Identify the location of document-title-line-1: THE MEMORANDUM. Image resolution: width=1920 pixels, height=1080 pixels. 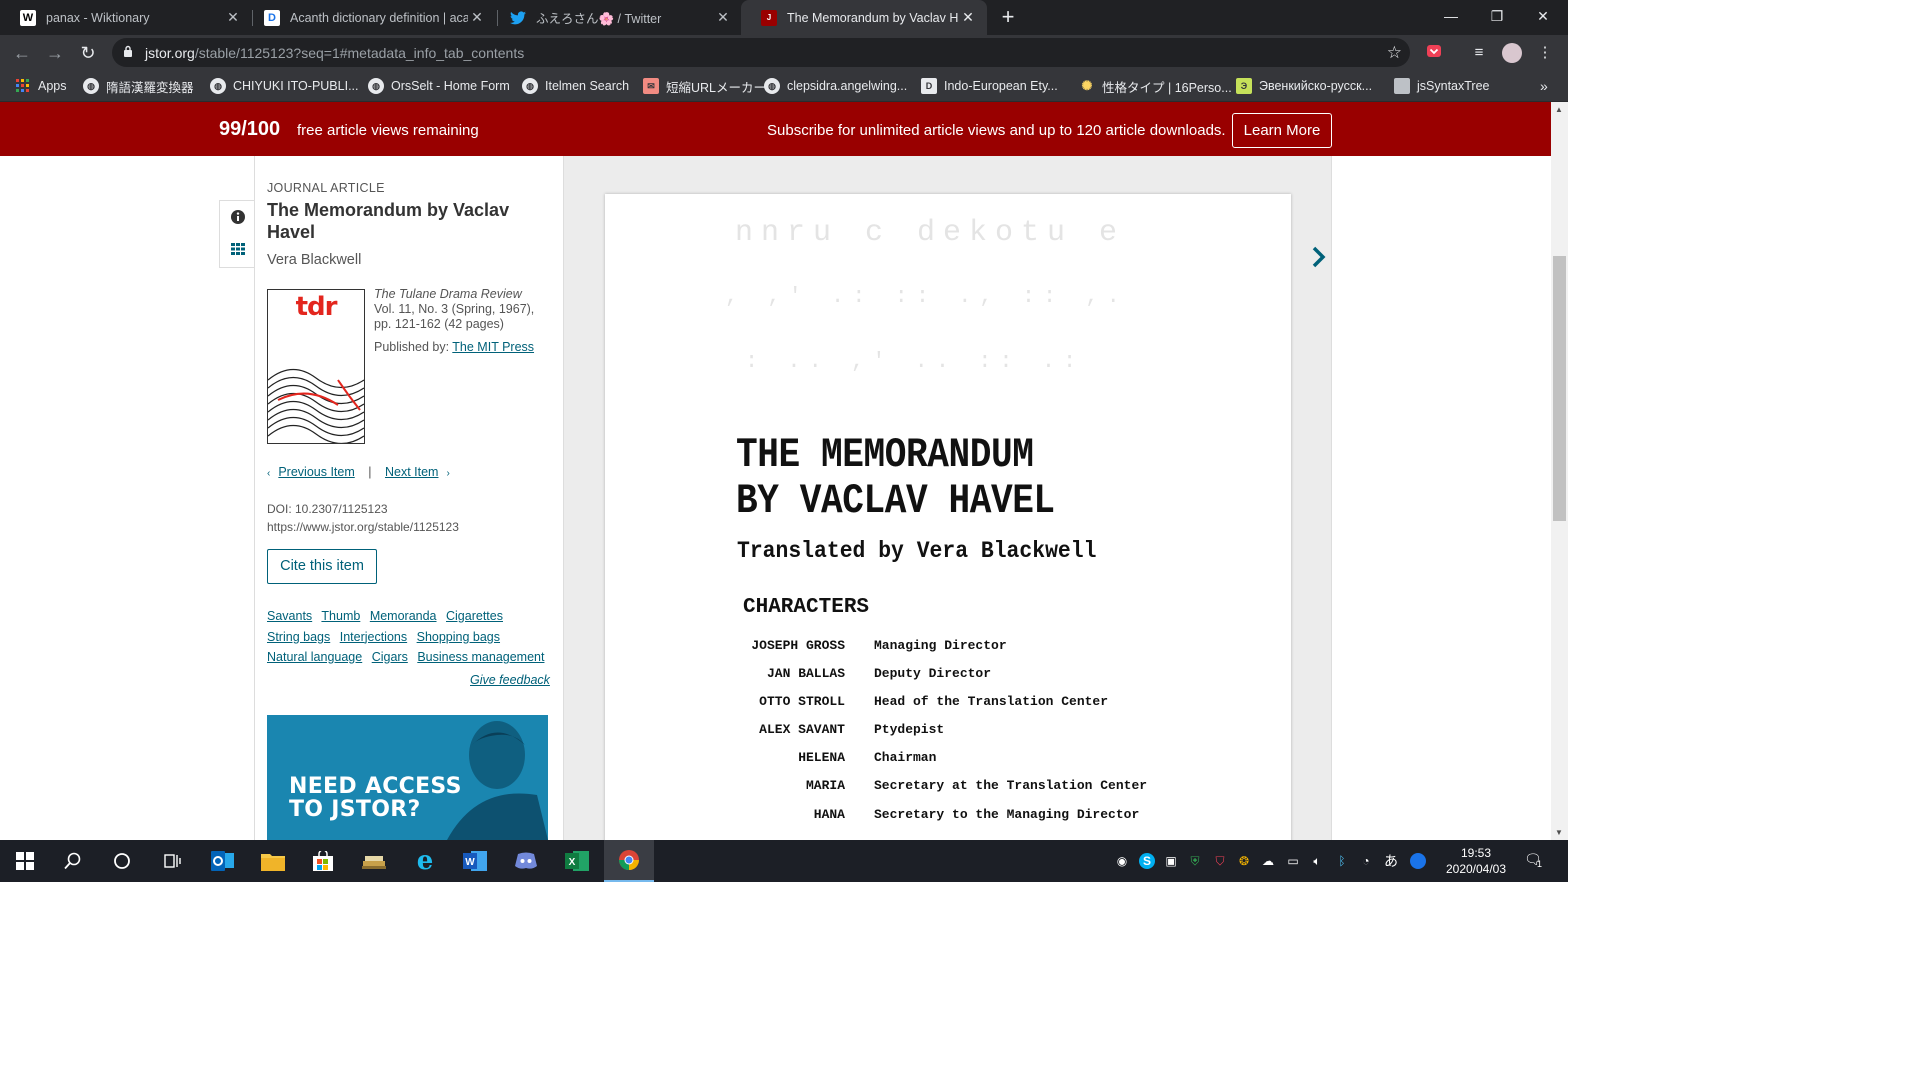
(885, 455).